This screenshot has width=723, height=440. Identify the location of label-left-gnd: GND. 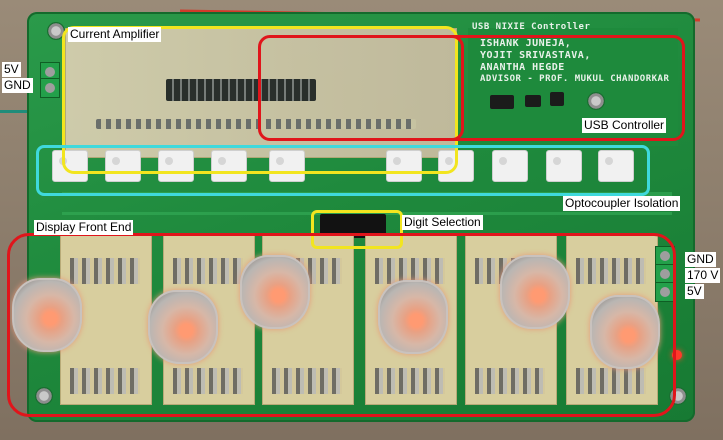
(17, 85).